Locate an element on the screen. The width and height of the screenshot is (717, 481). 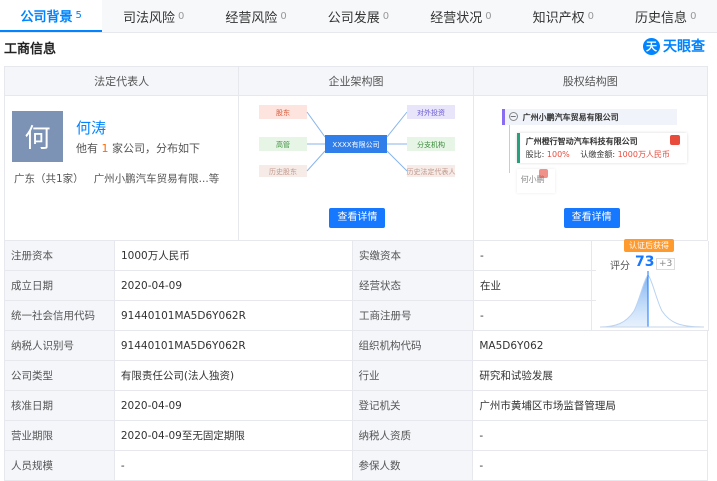
tab-count: 5 is located at coordinates (78, 15).